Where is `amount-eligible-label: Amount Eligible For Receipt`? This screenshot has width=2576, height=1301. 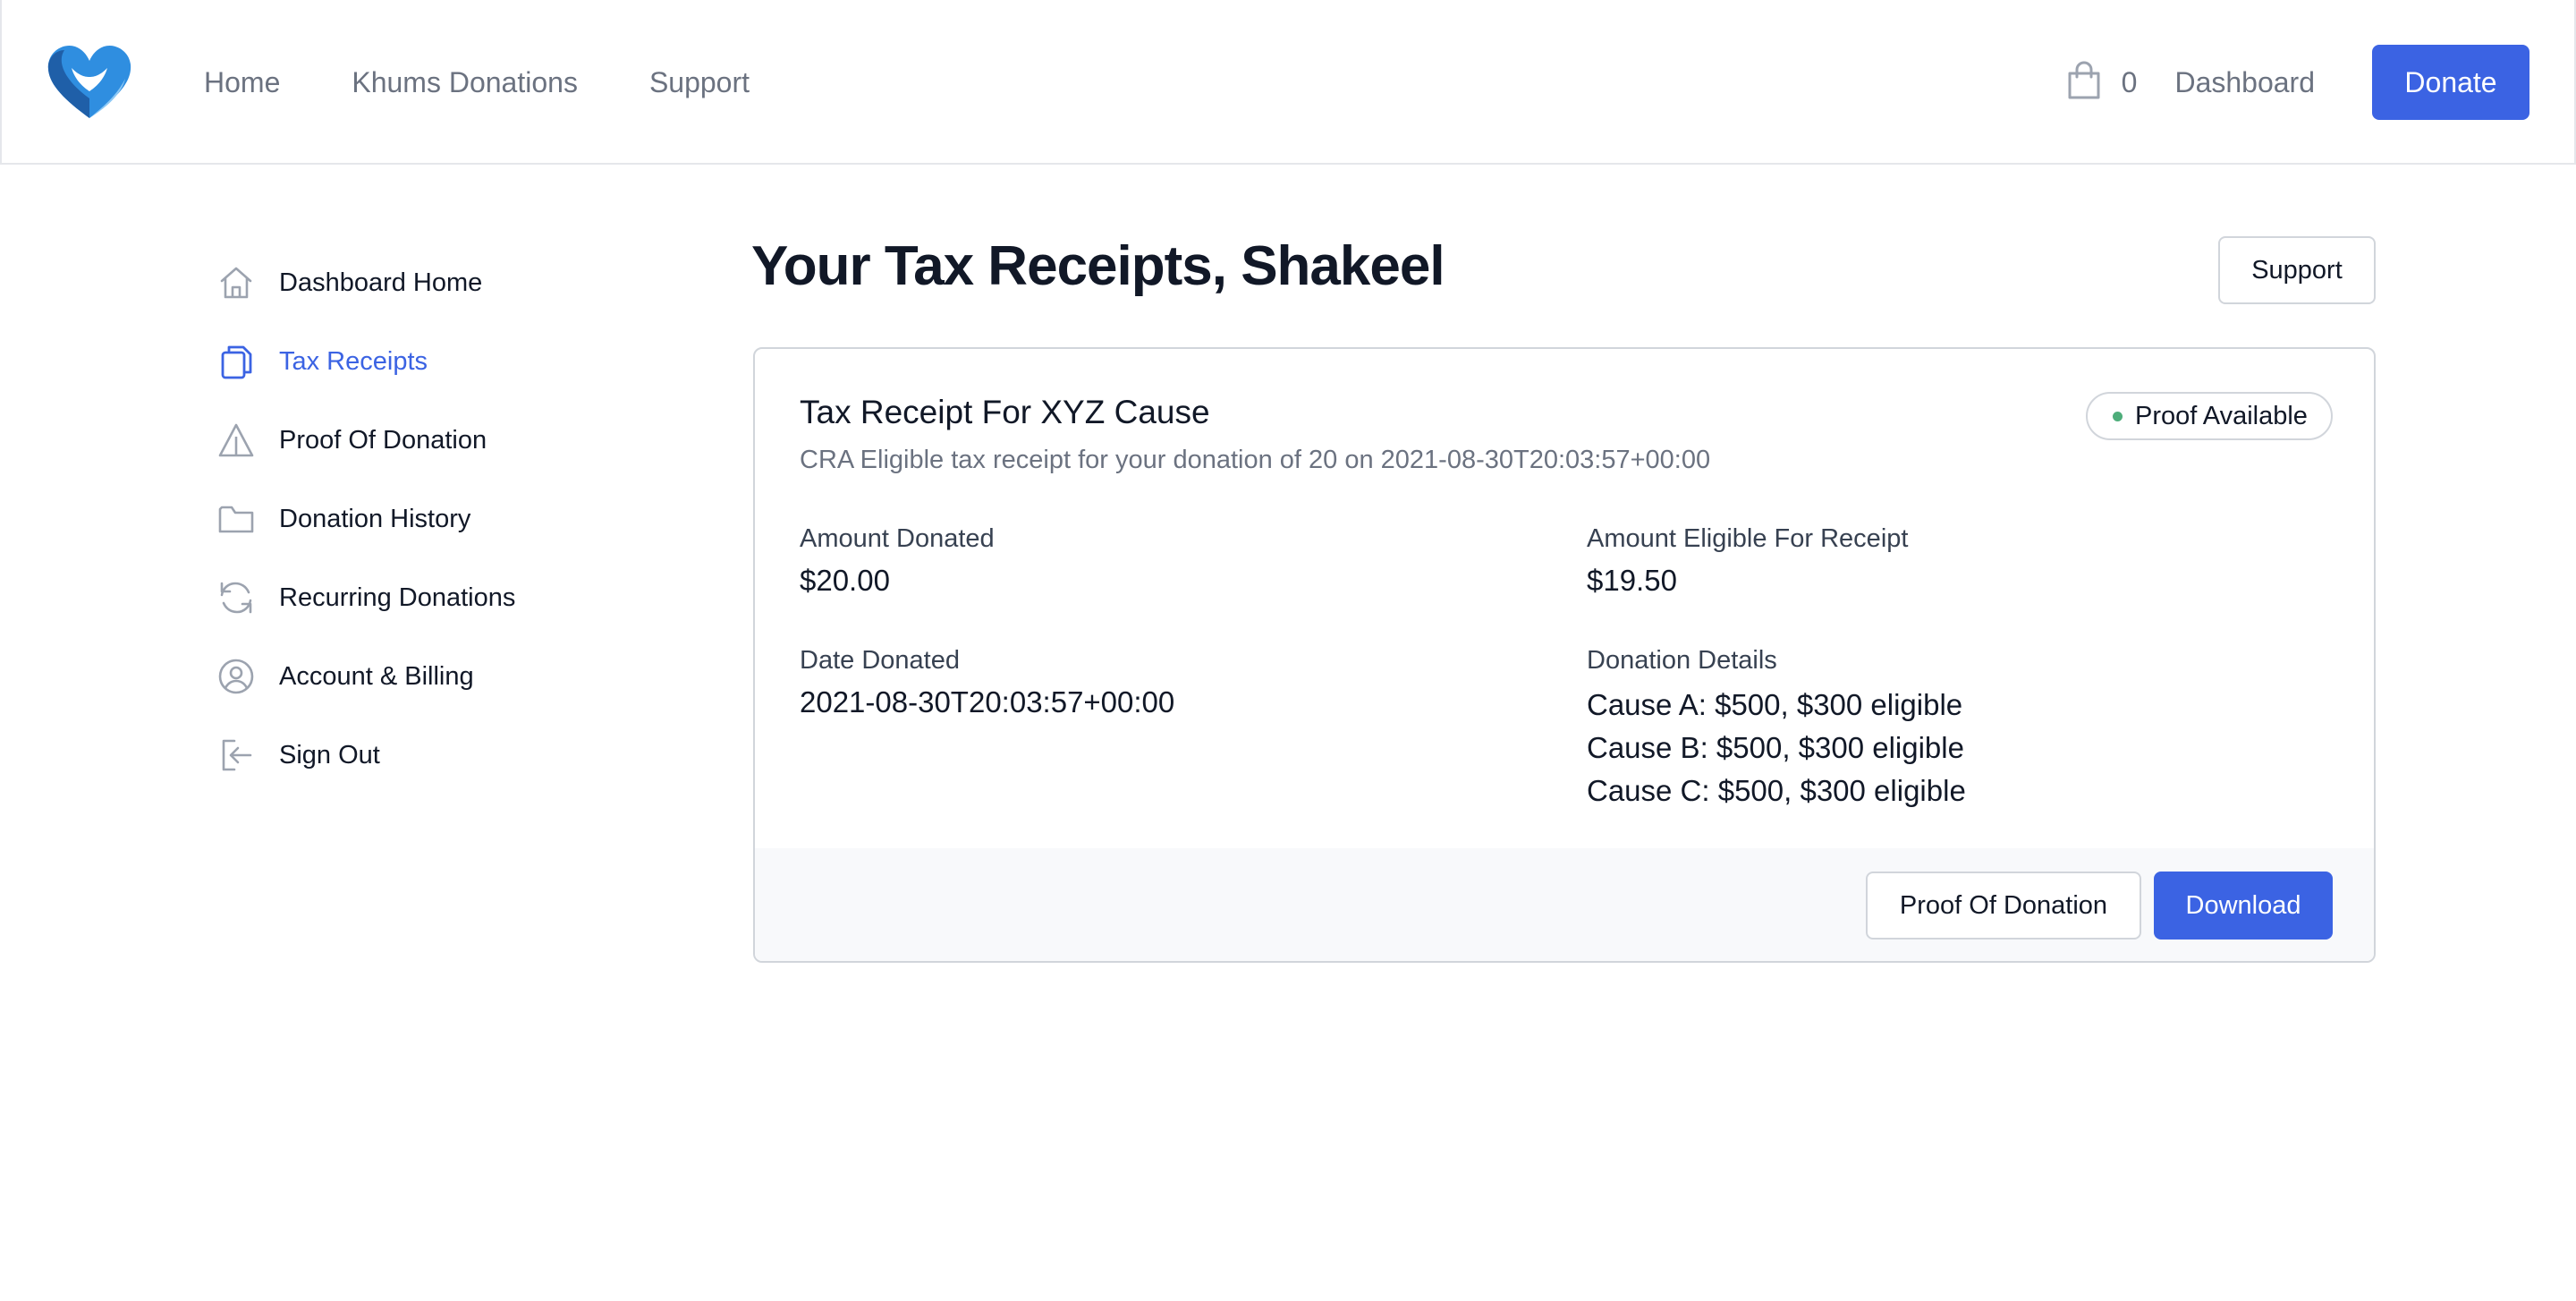
amount-eligible-label: Amount Eligible For Receipt is located at coordinates (1748, 538).